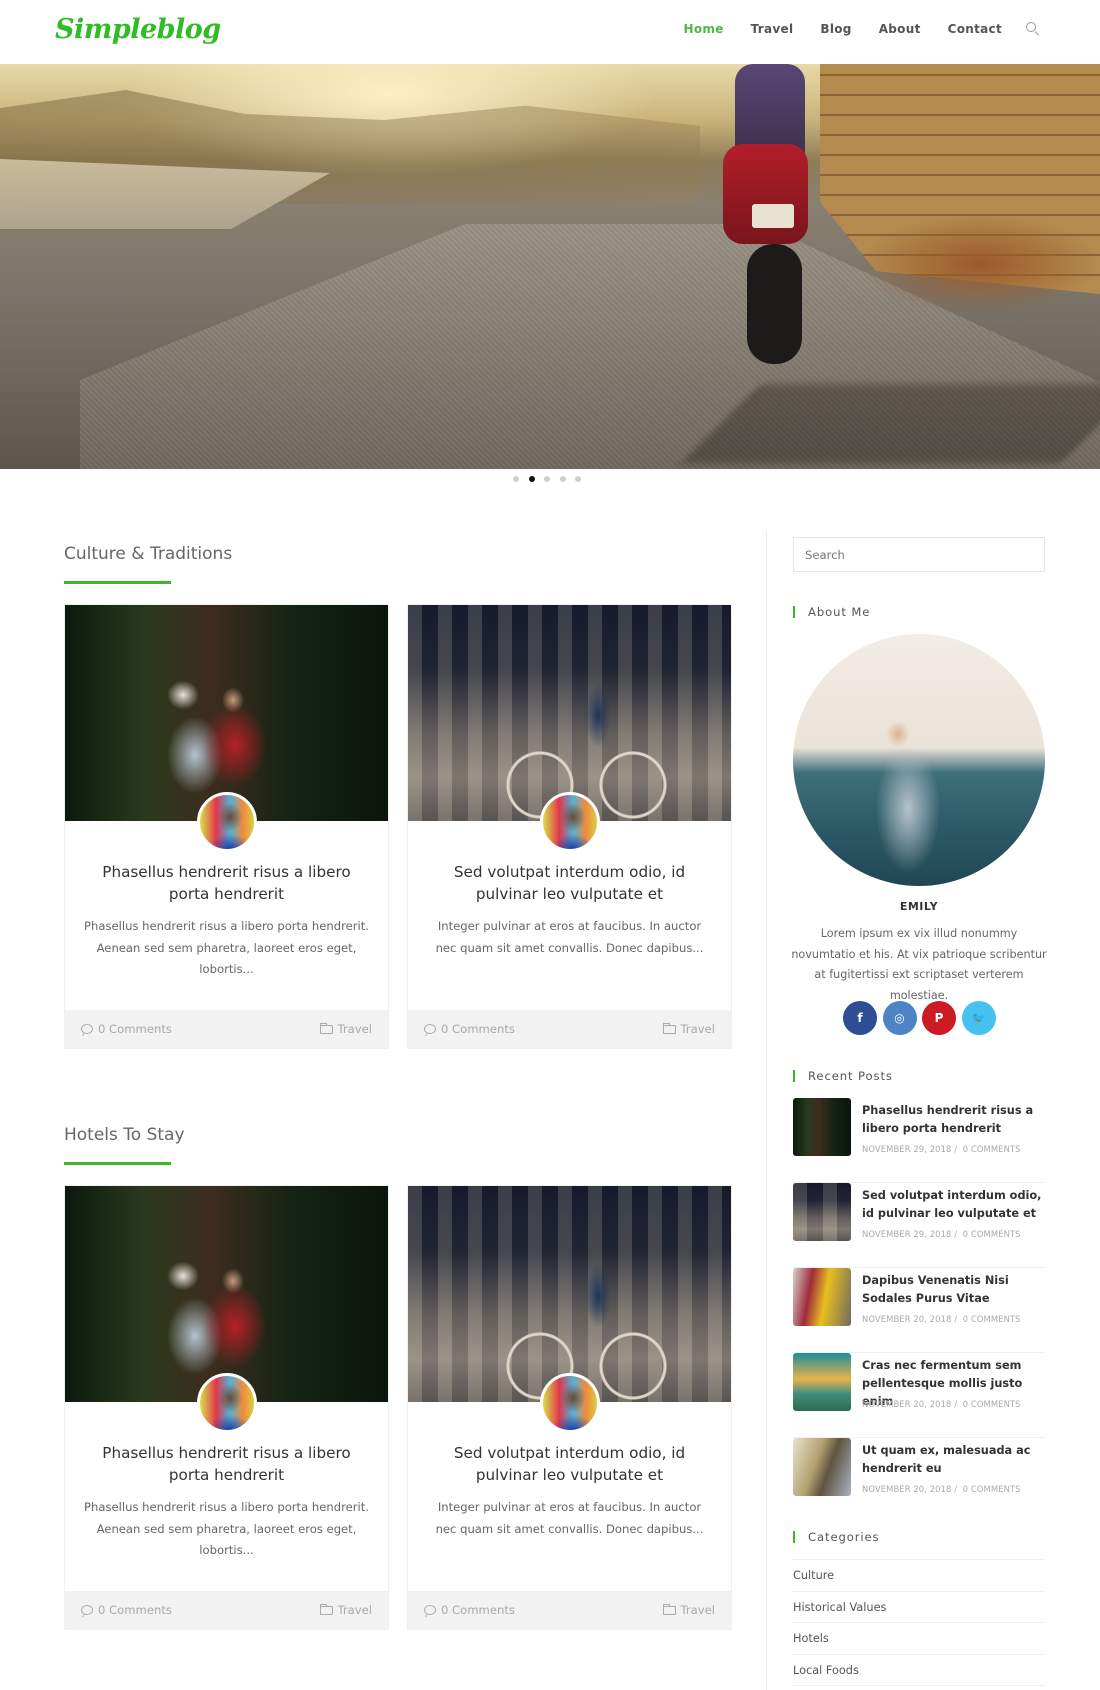 This screenshot has height=1690, width=1100. What do you see at coordinates (117, 582) in the screenshot?
I see `section-underline` at bounding box center [117, 582].